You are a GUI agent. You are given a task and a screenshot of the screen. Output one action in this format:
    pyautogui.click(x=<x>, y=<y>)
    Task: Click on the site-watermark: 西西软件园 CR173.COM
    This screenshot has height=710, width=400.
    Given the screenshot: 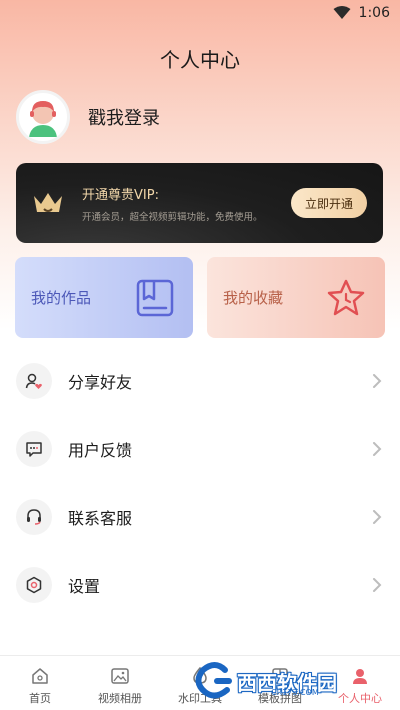 What is the action you would take?
    pyautogui.click(x=289, y=681)
    